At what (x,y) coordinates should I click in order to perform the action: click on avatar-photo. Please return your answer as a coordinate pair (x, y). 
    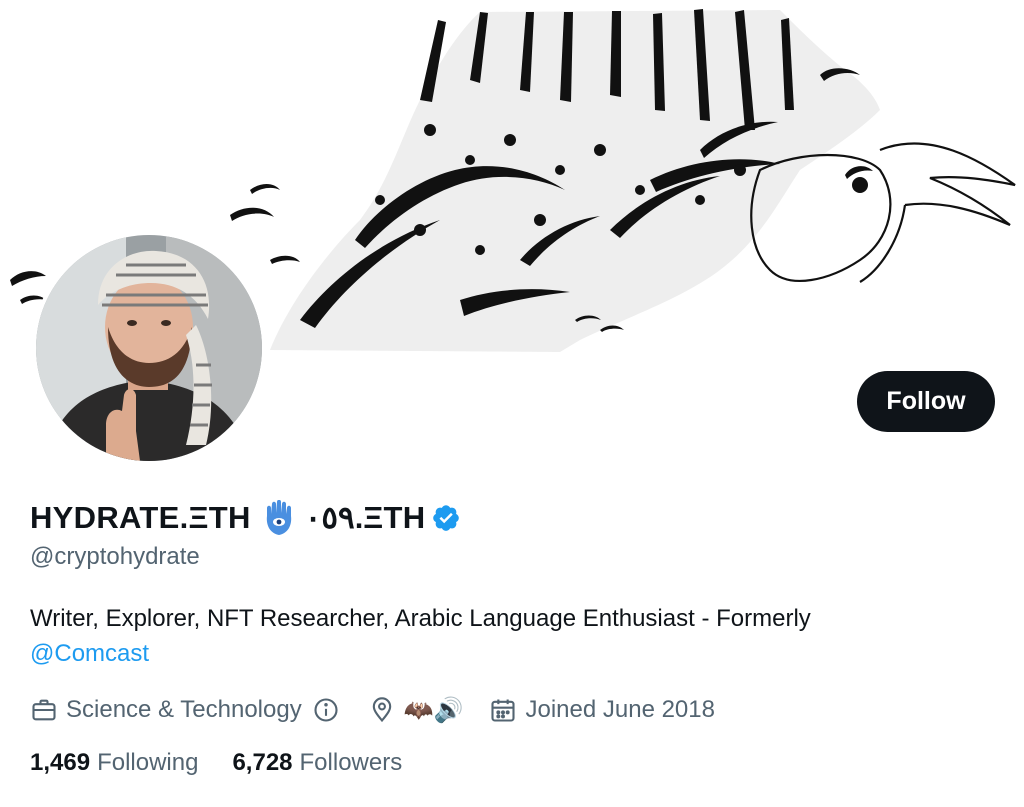
    Looking at the image, I should click on (149, 348).